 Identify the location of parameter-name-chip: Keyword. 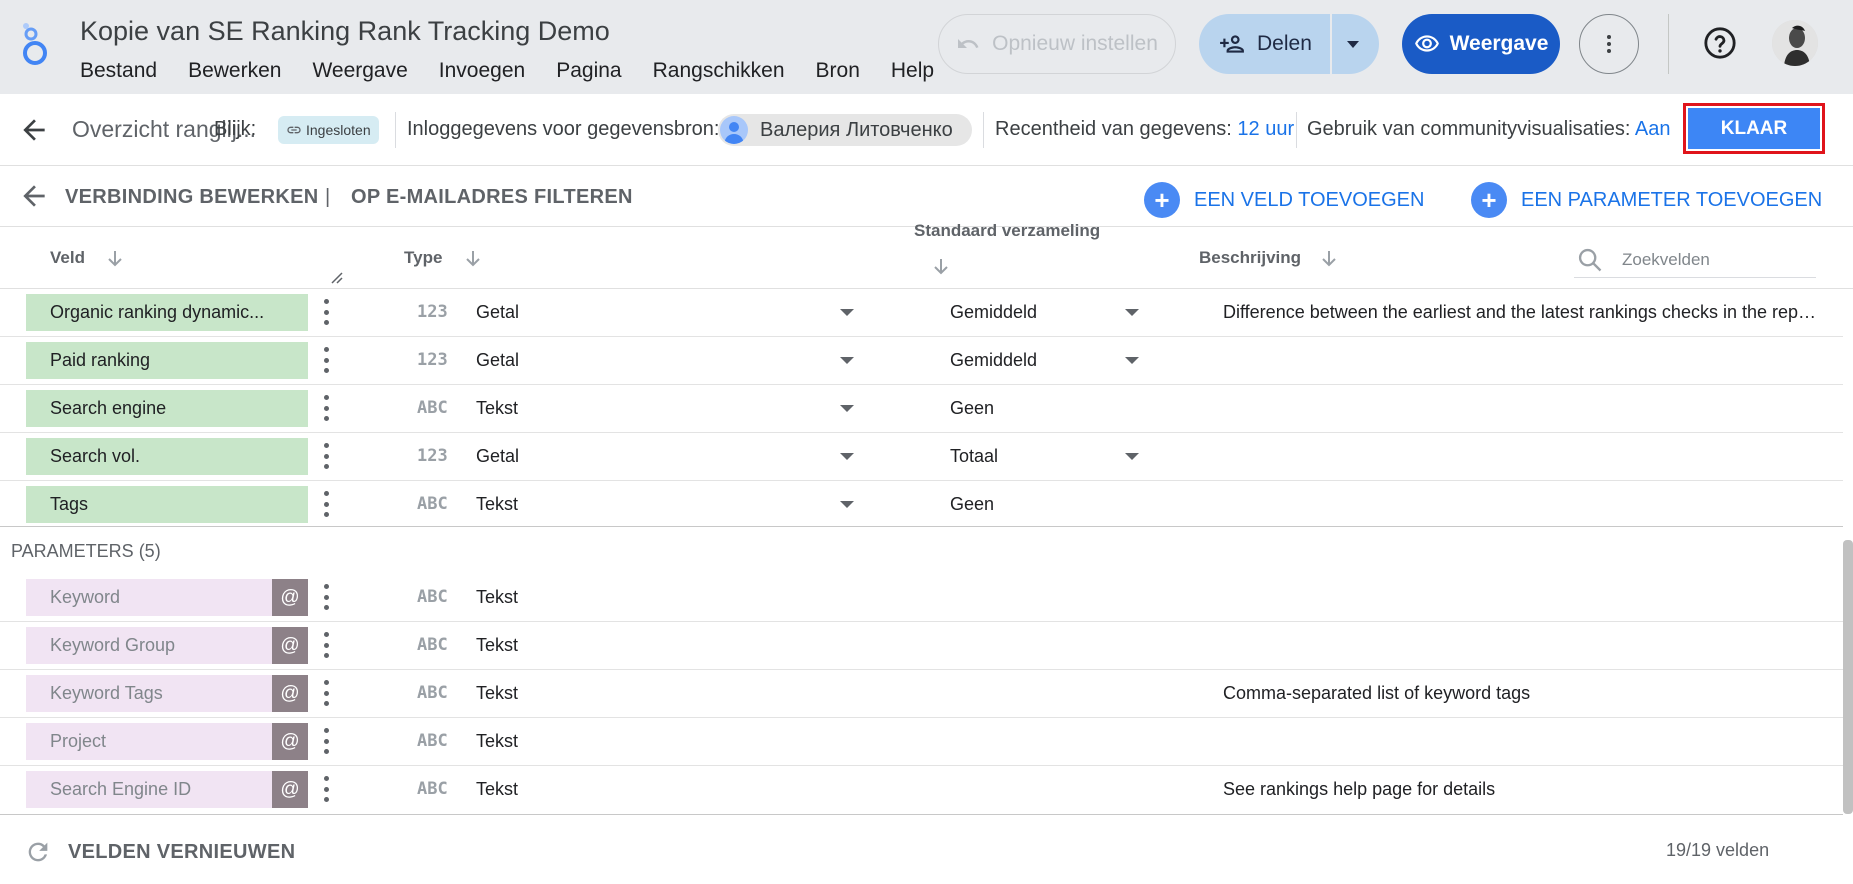
(167, 597).